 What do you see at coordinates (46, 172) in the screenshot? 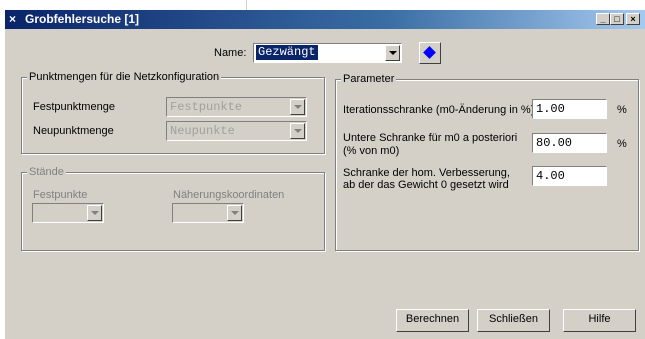
I see `staende-legend: Stände` at bounding box center [46, 172].